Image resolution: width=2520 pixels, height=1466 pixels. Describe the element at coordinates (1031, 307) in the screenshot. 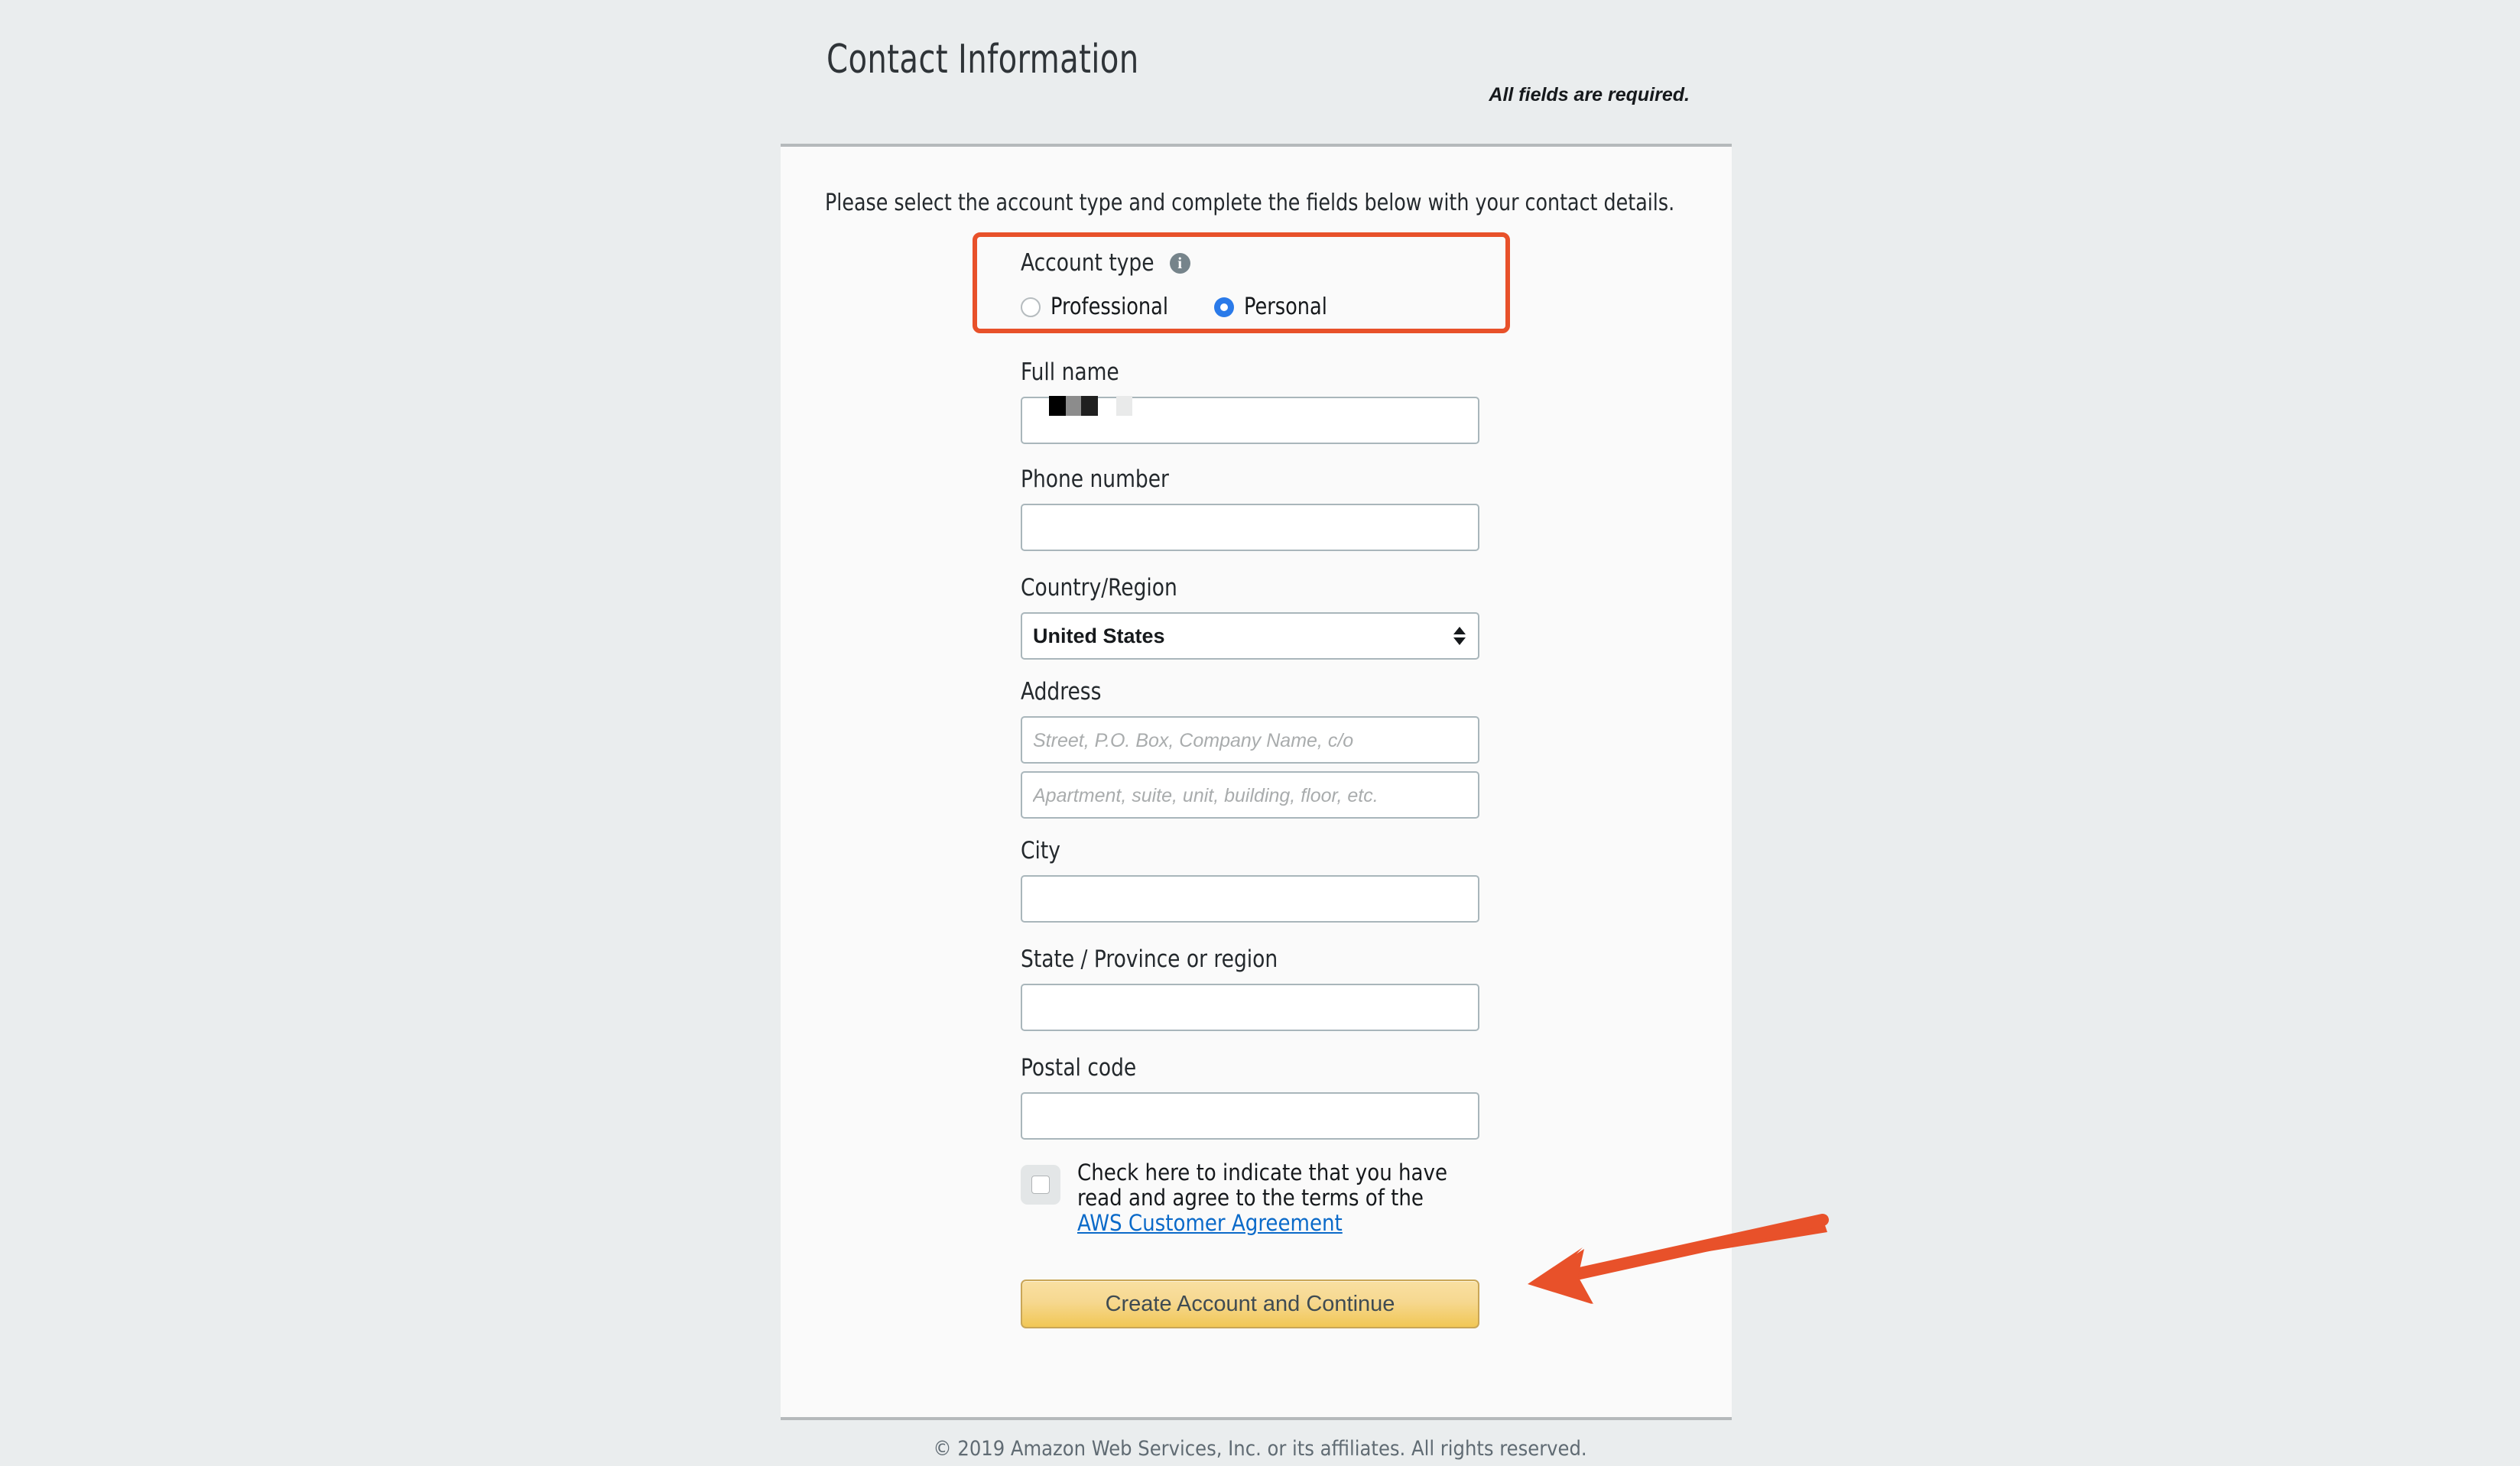

I see `radio-dot-professional` at that location.